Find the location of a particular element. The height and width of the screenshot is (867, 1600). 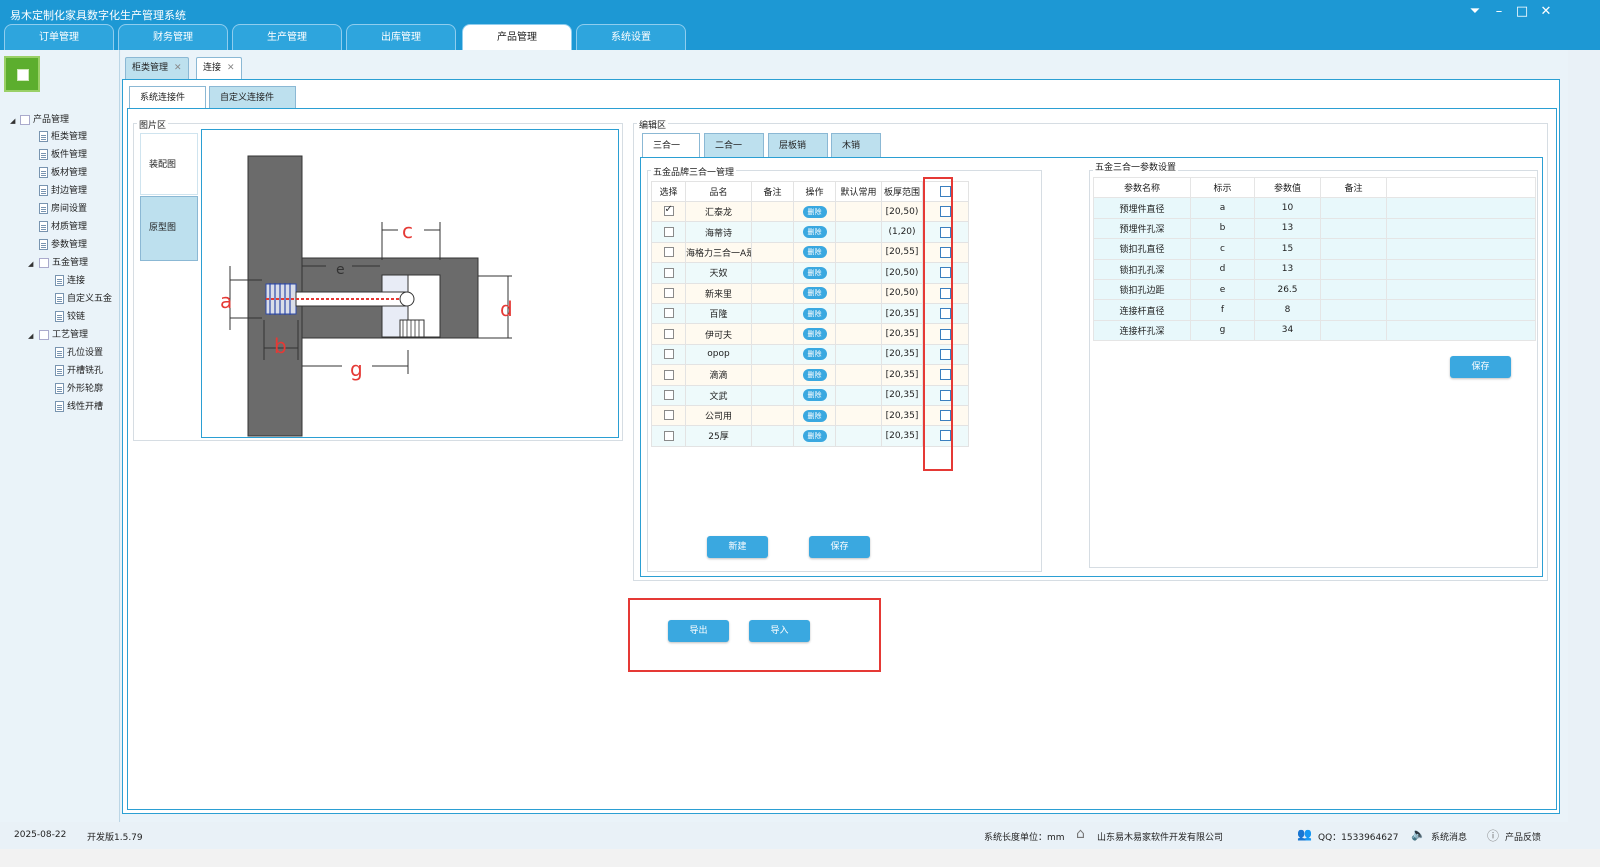

tree-item-custom-hardware: 自定义五金 is located at coordinates (83, 299).